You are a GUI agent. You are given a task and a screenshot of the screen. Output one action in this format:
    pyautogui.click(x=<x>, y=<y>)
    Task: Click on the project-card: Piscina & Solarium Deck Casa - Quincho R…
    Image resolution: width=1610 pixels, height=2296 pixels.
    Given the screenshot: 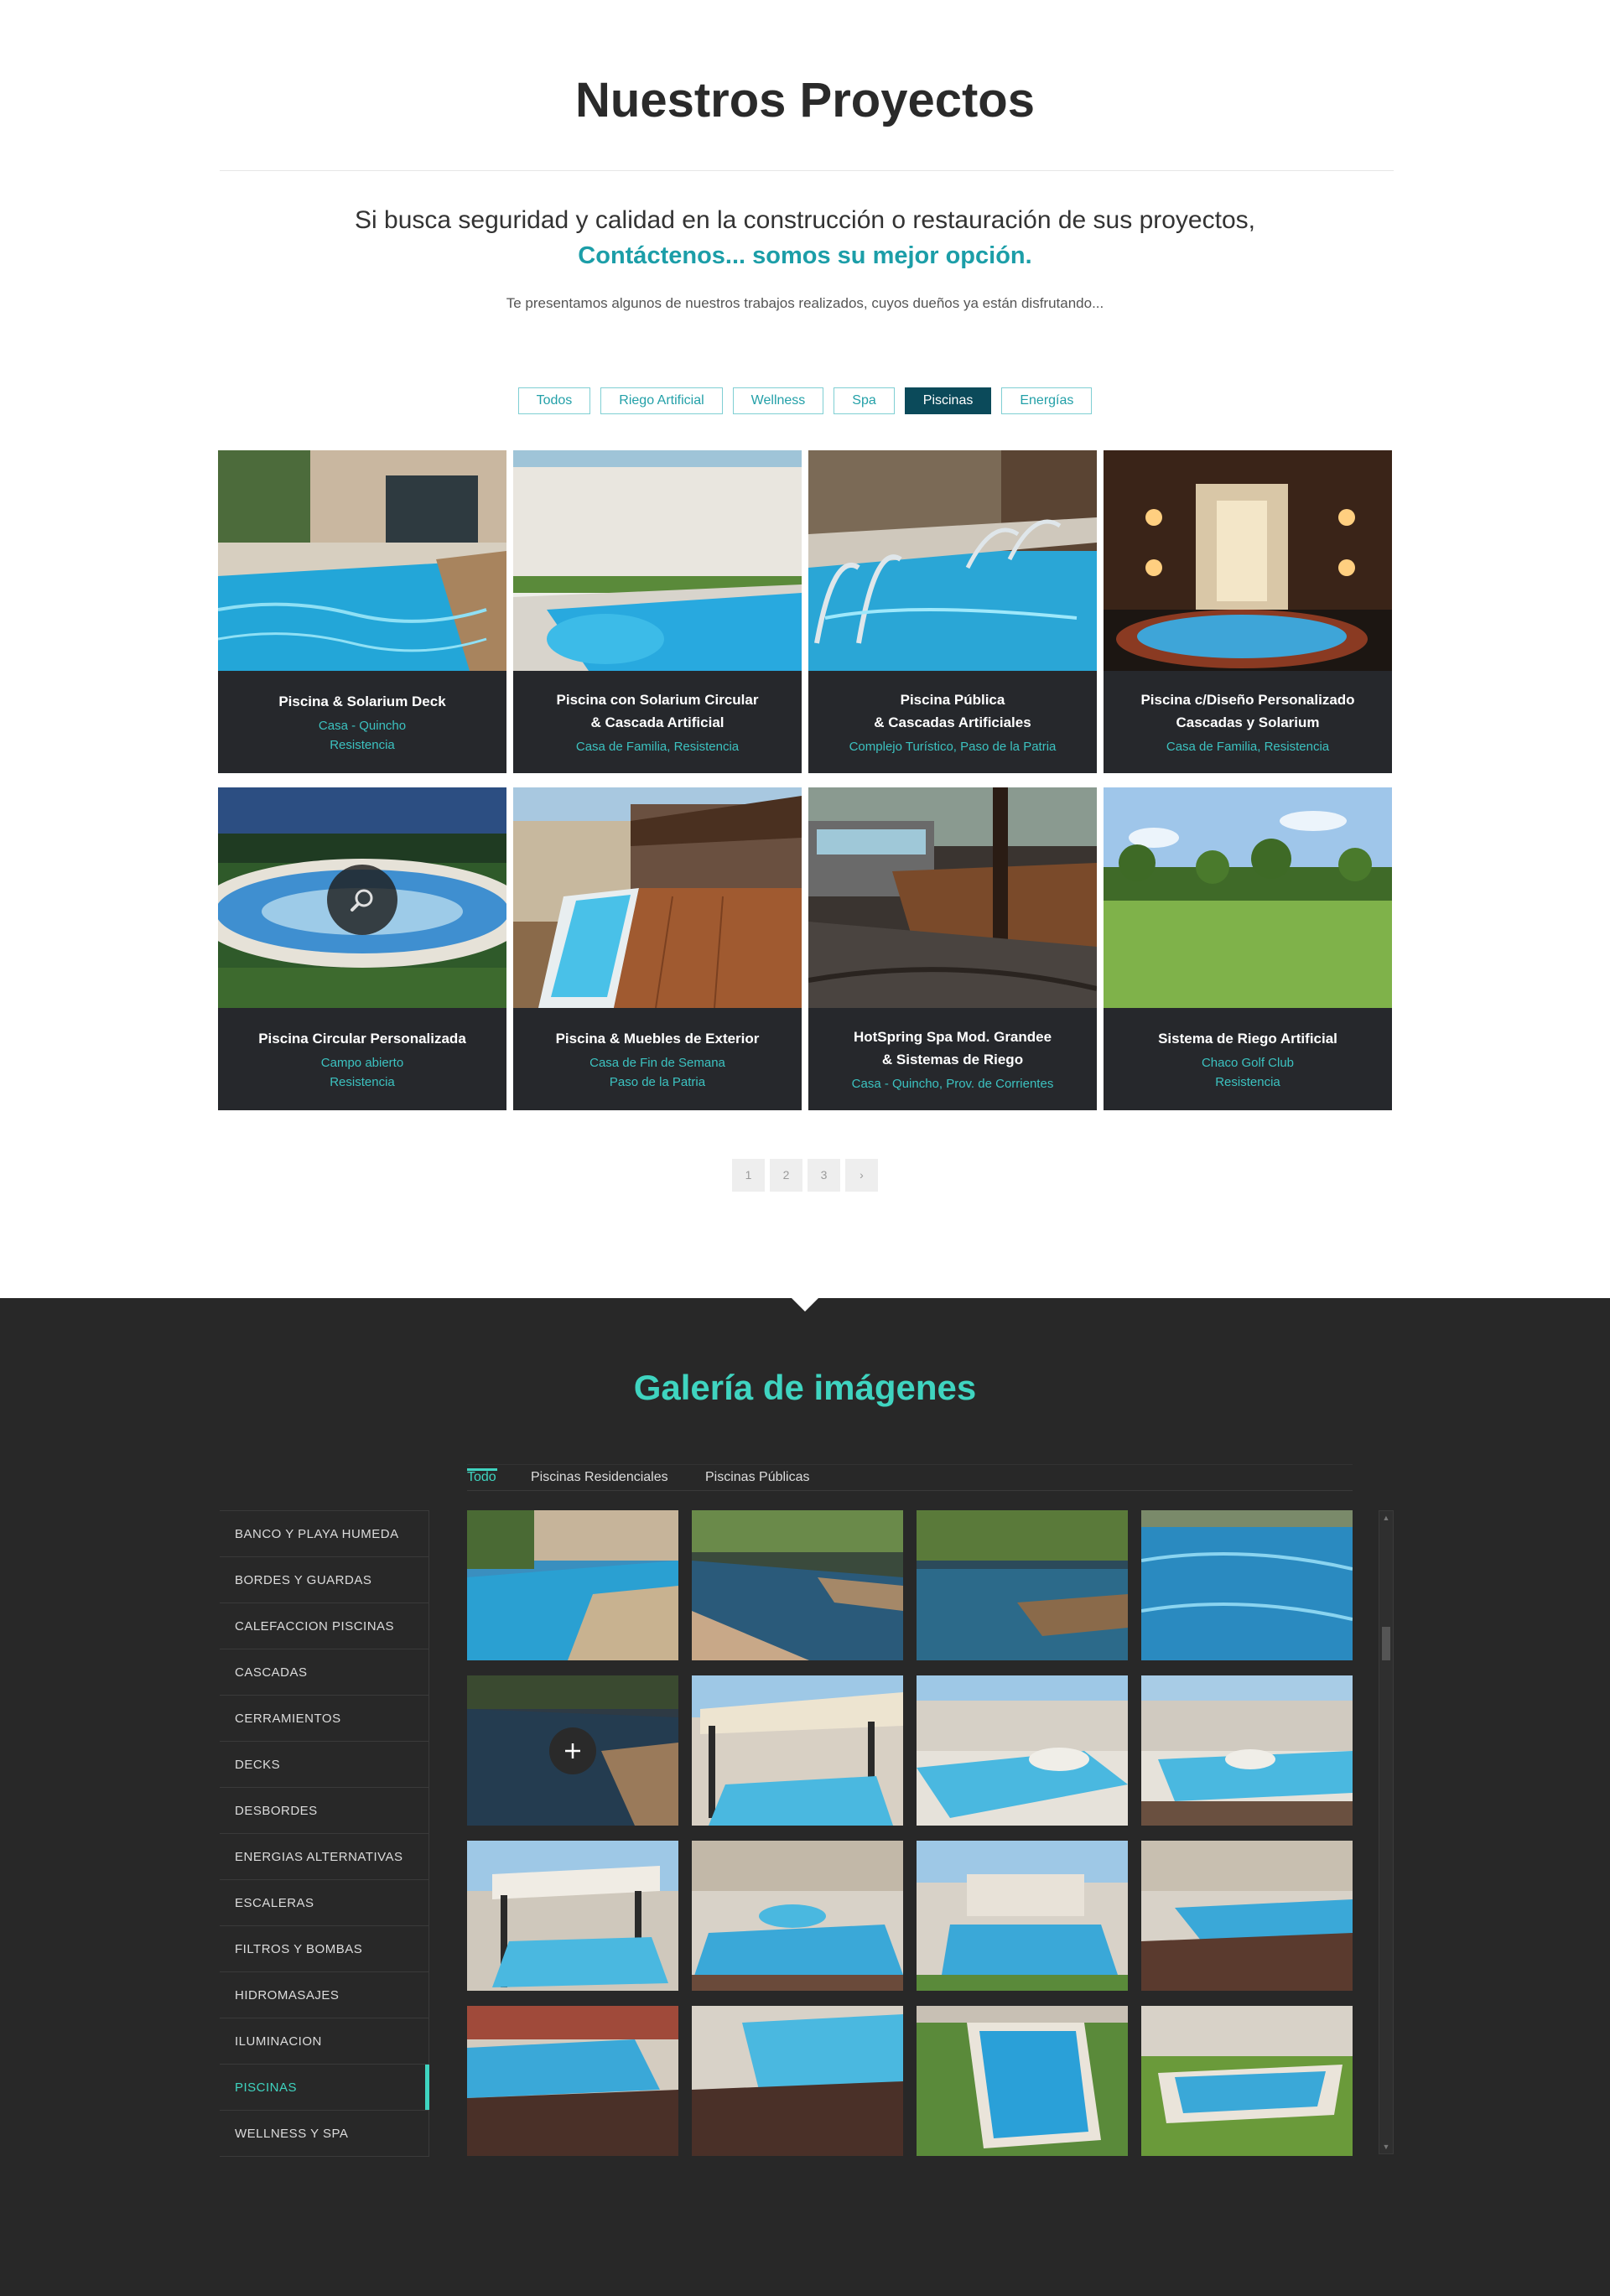 What is the action you would take?
    pyautogui.click(x=362, y=611)
    